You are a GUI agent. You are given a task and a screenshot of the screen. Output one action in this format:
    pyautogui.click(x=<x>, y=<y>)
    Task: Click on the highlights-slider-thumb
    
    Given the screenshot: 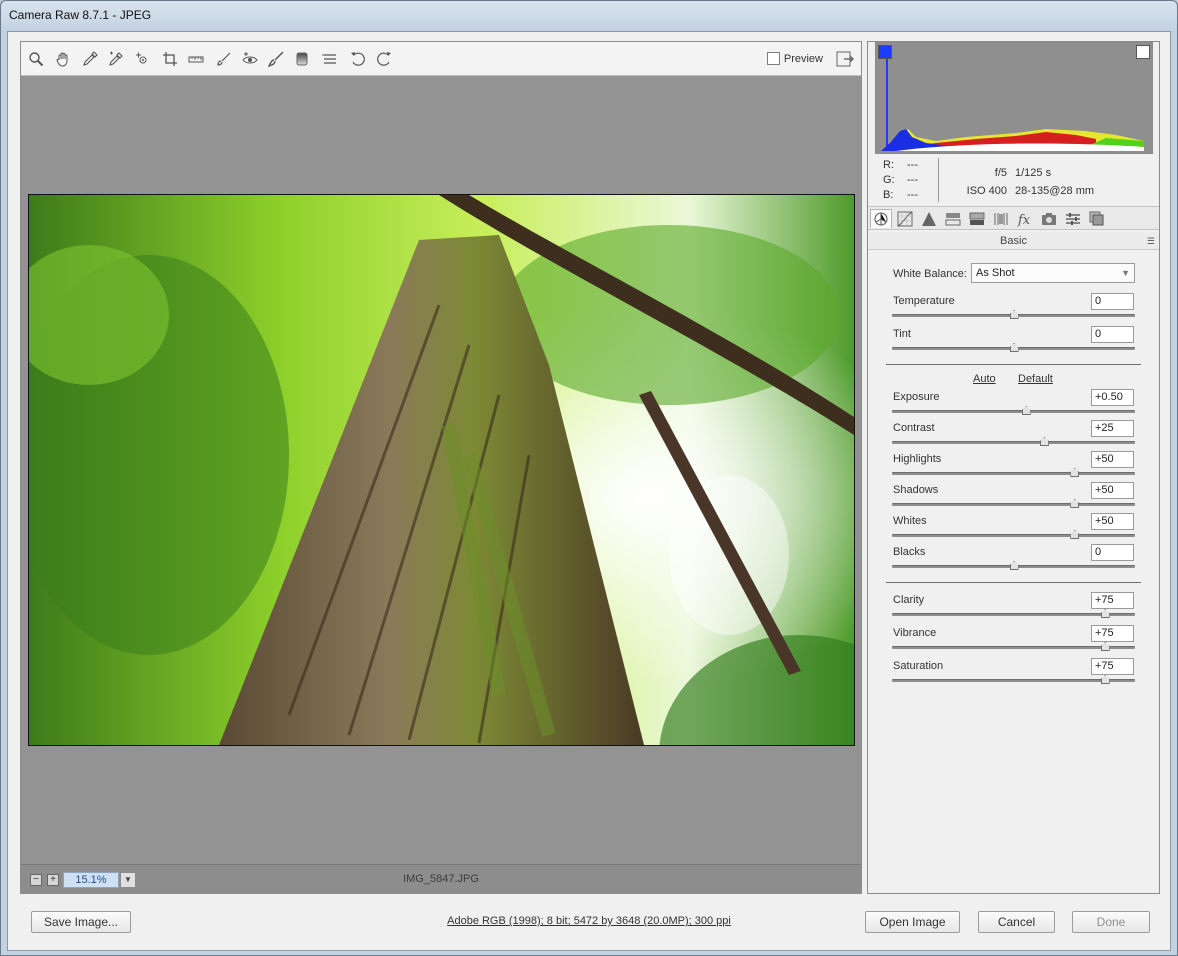 What is the action you would take?
    pyautogui.click(x=1075, y=472)
    